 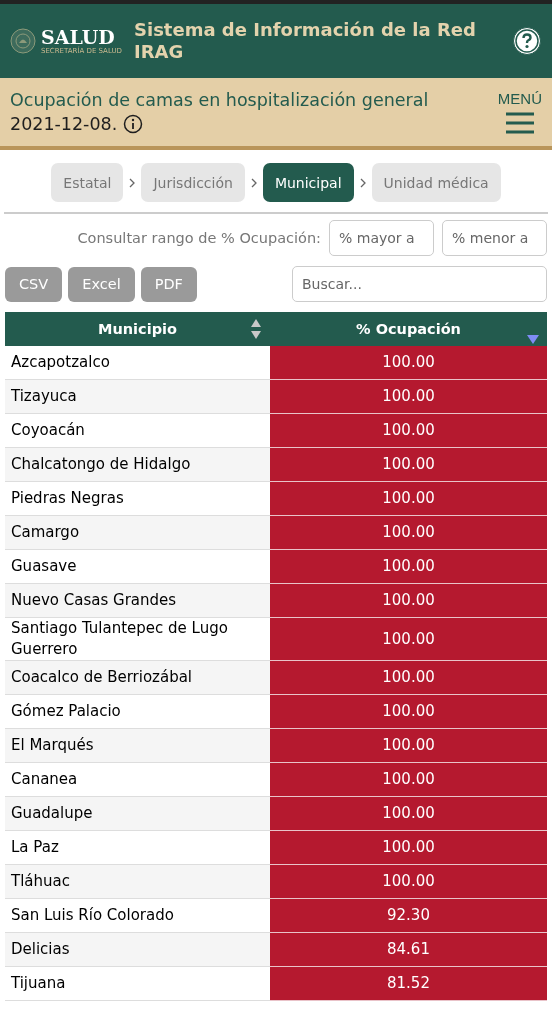 What do you see at coordinates (408, 949) in the screenshot?
I see `occupancy-cell: 84.61` at bounding box center [408, 949].